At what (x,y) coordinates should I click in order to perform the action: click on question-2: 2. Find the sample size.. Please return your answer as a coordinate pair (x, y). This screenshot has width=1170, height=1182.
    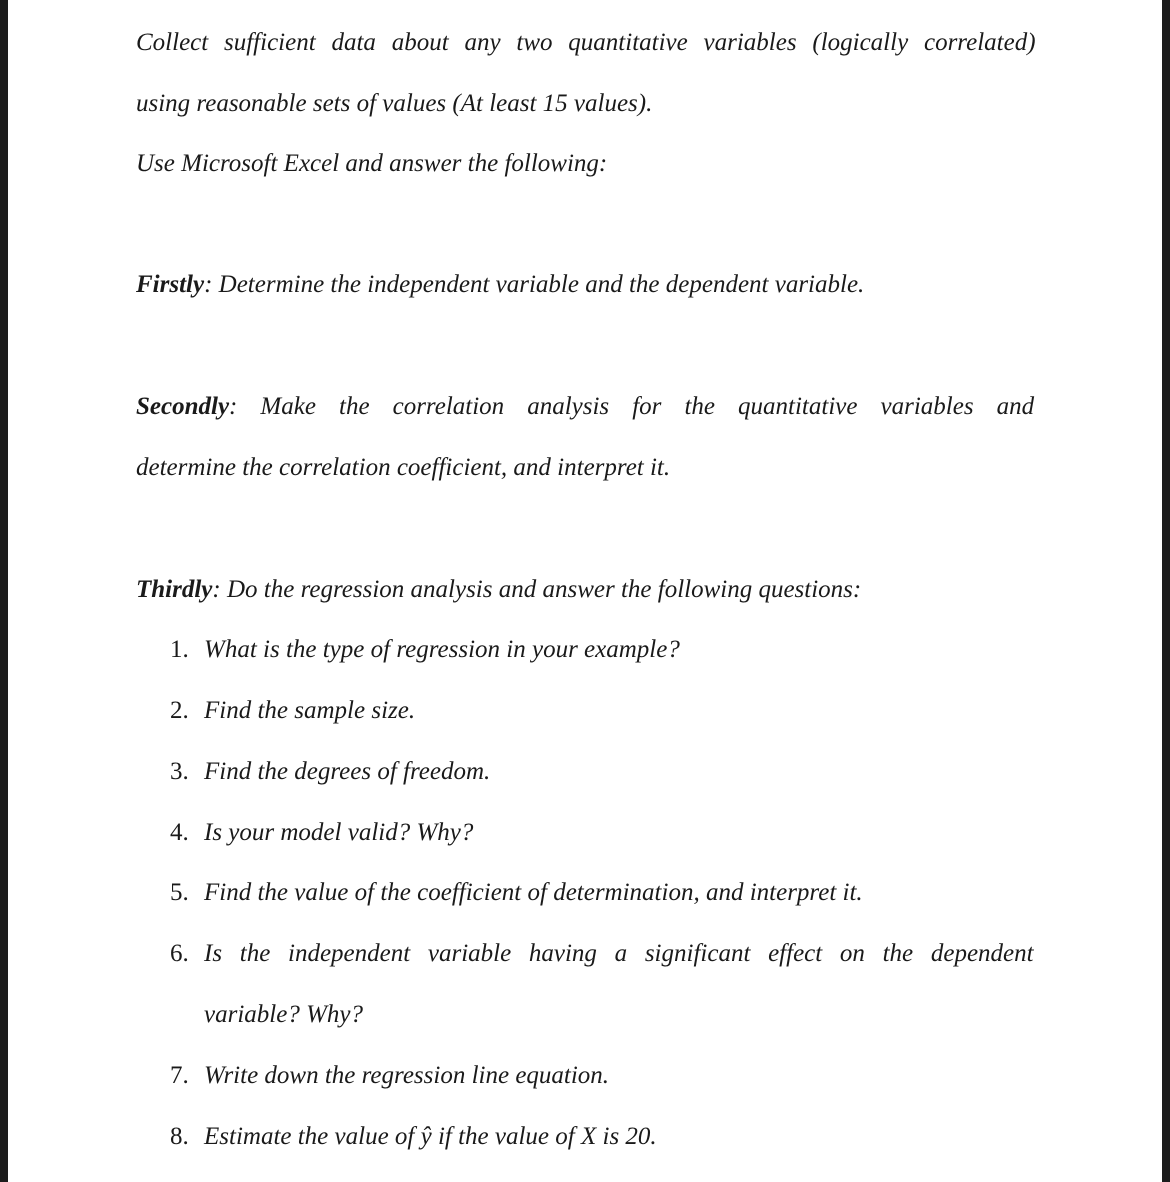
    Looking at the image, I should click on (292, 711).